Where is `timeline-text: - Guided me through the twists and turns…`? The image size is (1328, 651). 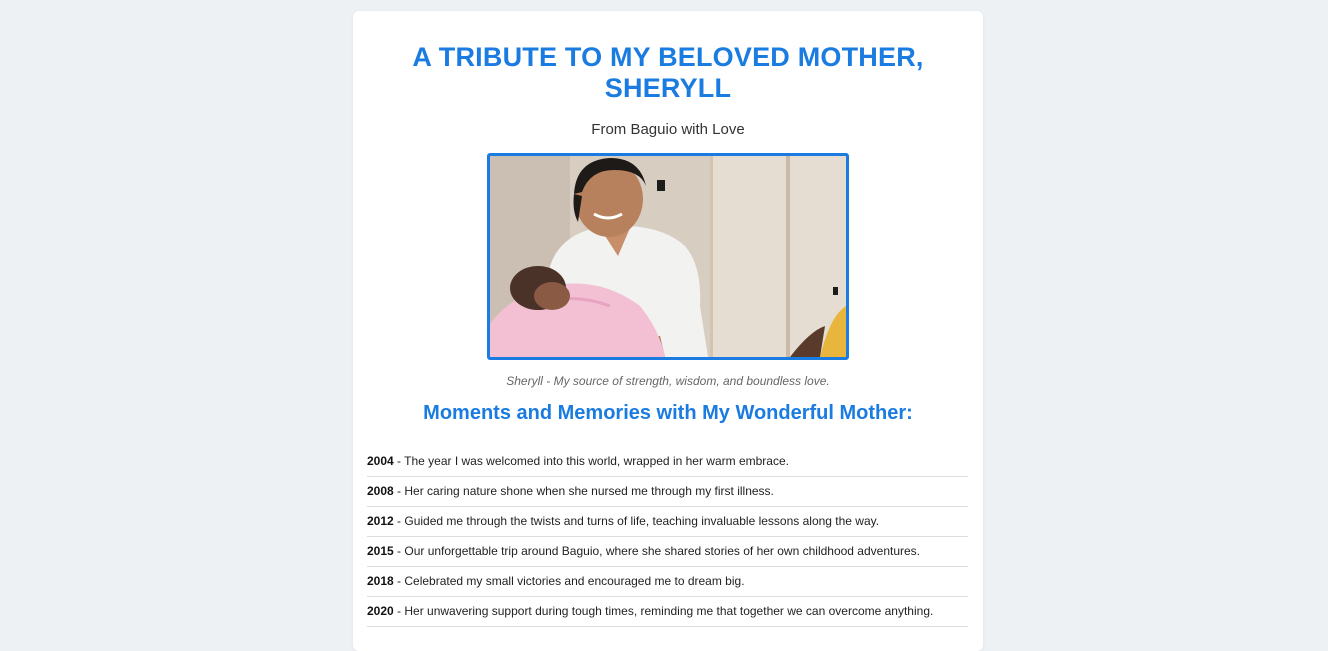 timeline-text: - Guided me through the twists and turns… is located at coordinates (636, 521).